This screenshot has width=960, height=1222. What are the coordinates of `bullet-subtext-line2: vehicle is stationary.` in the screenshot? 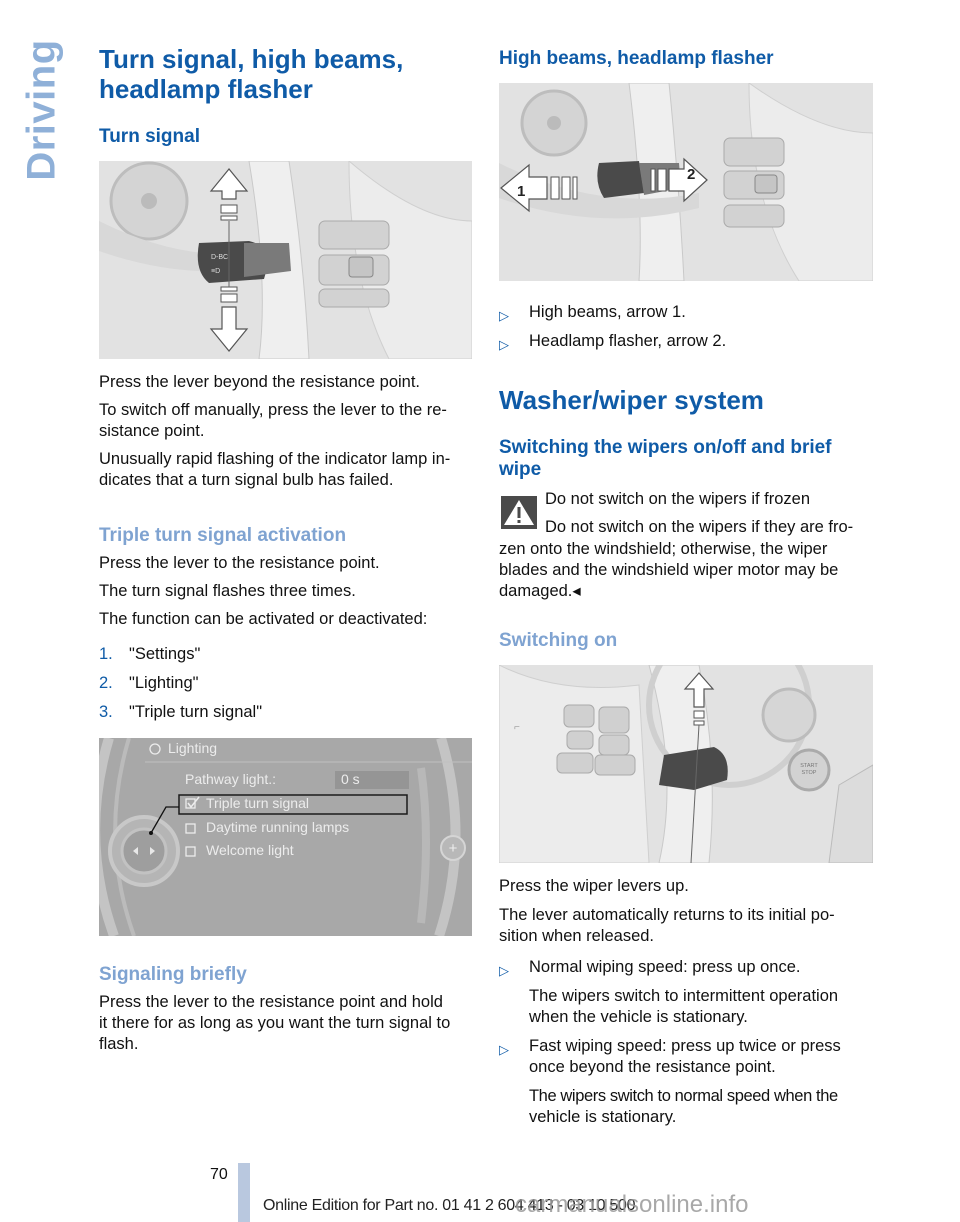 It's located at (603, 1117).